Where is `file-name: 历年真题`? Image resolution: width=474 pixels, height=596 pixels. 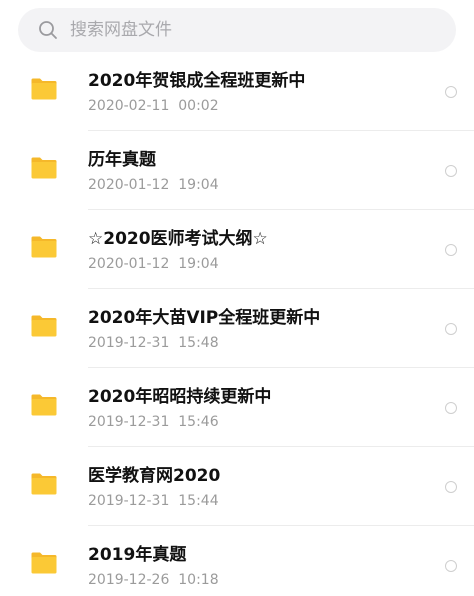
file-name: 历年真题 is located at coordinates (122, 160).